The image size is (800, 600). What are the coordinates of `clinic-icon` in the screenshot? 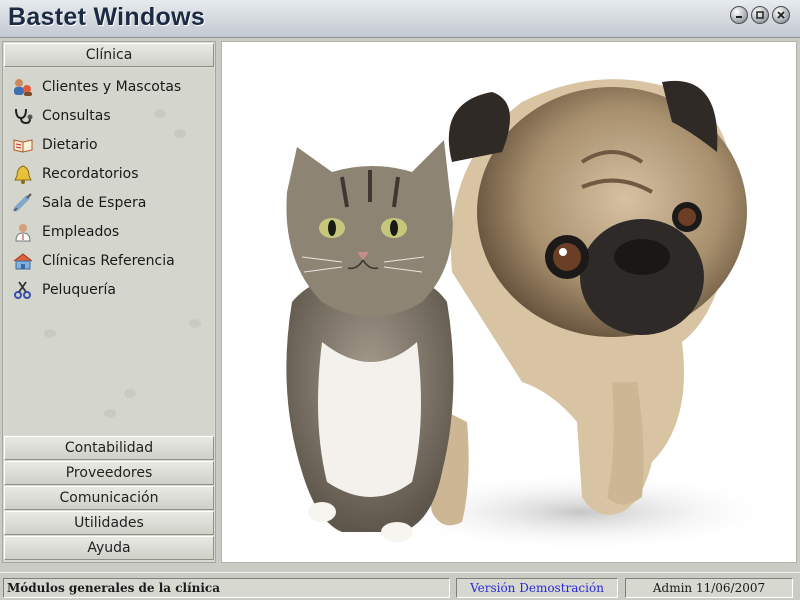 It's located at (24, 261).